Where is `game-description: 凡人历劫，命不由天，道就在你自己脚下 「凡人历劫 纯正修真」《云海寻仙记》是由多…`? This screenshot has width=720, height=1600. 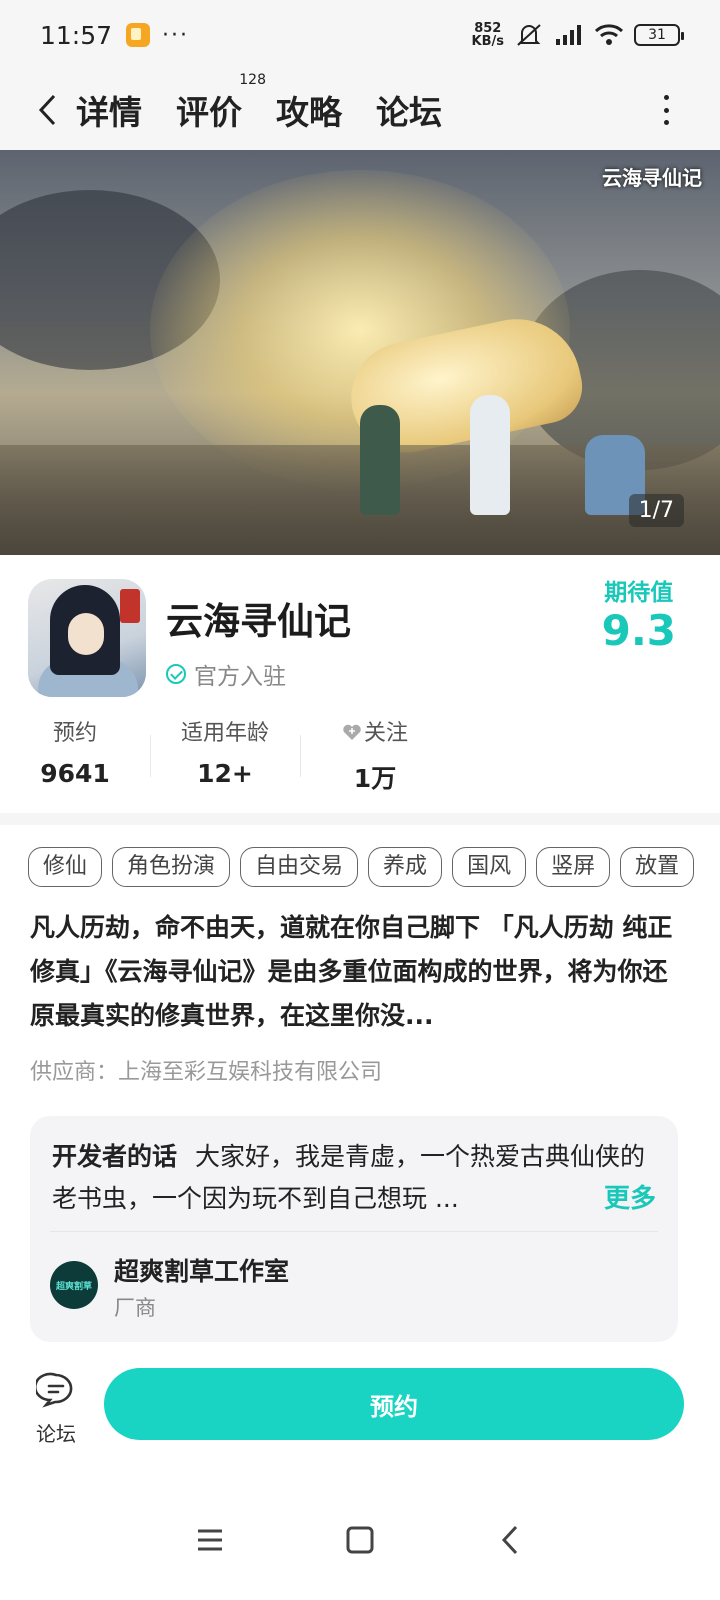
game-description: 凡人历劫，命不由天，道就在你自己脚下 「凡人历劫 纯正修真」《云海寻仙记》是由多… is located at coordinates (360, 972).